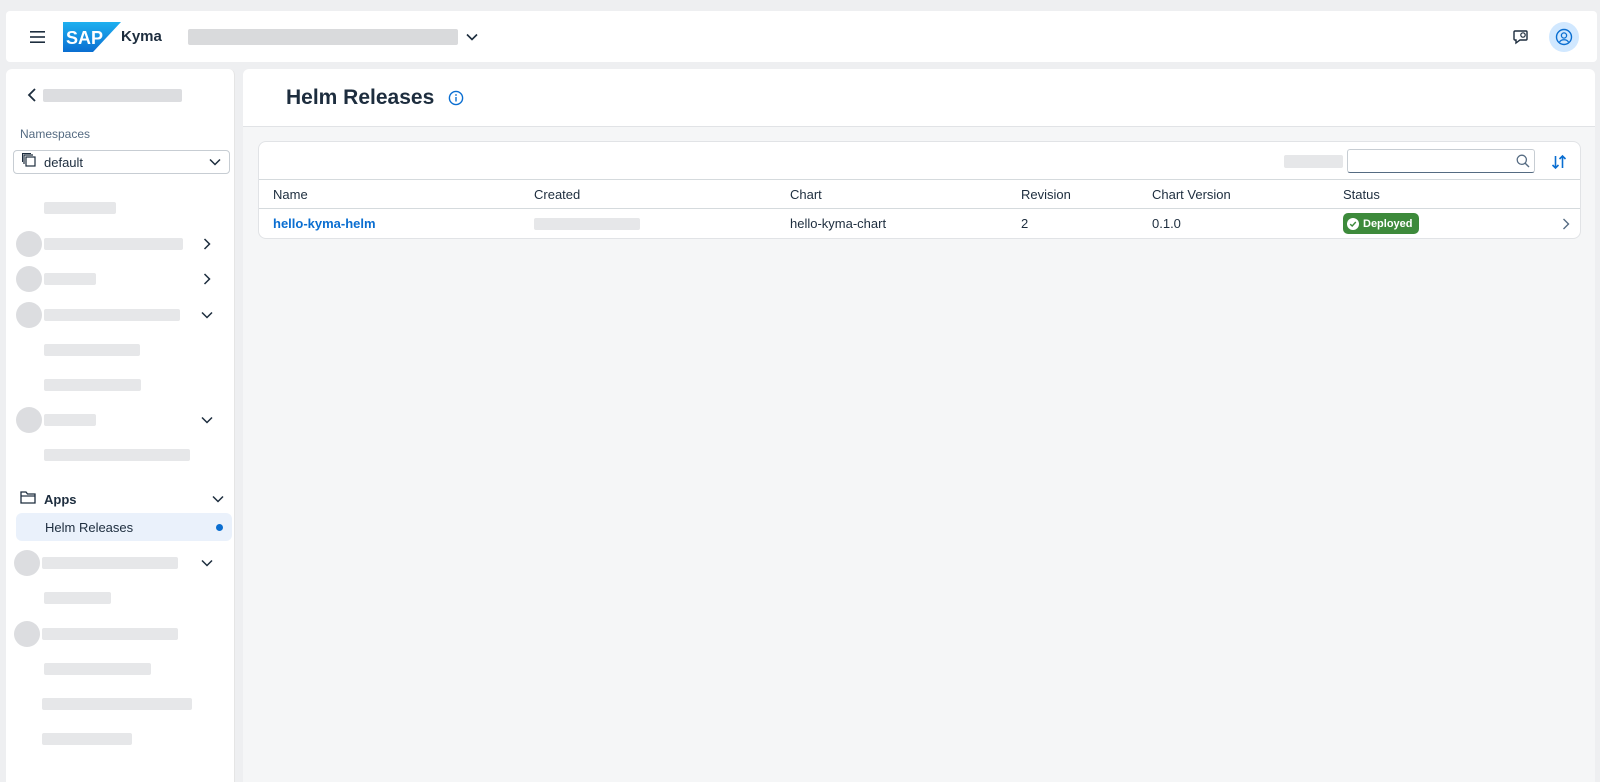 This screenshot has height=782, width=1600. What do you see at coordinates (1313, 161) in the screenshot?
I see `toolbar-placeholder` at bounding box center [1313, 161].